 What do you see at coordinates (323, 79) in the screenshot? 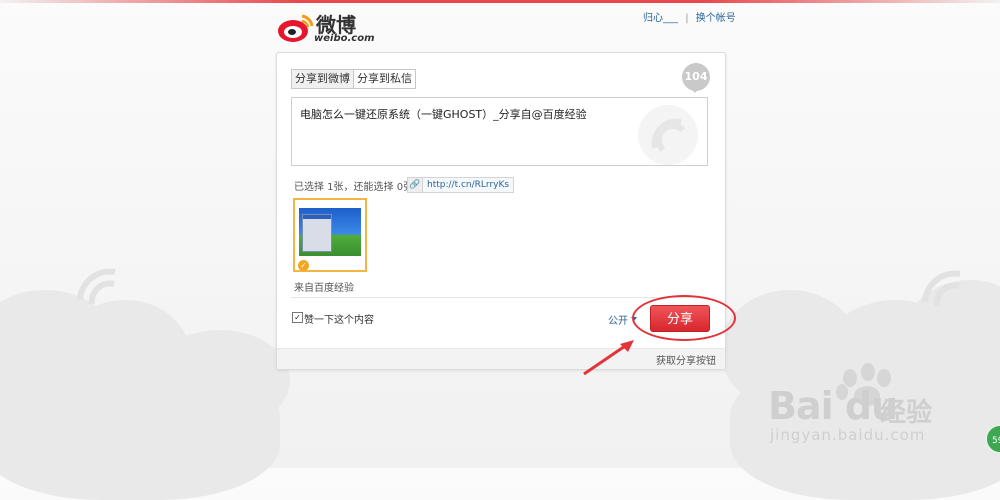
I see `tab-share-to-weibo: 分享到微博` at bounding box center [323, 79].